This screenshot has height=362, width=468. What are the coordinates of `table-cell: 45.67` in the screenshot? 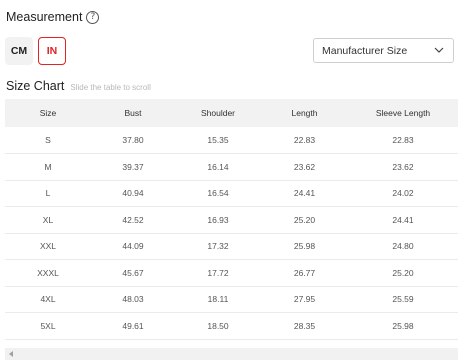 It's located at (133, 272).